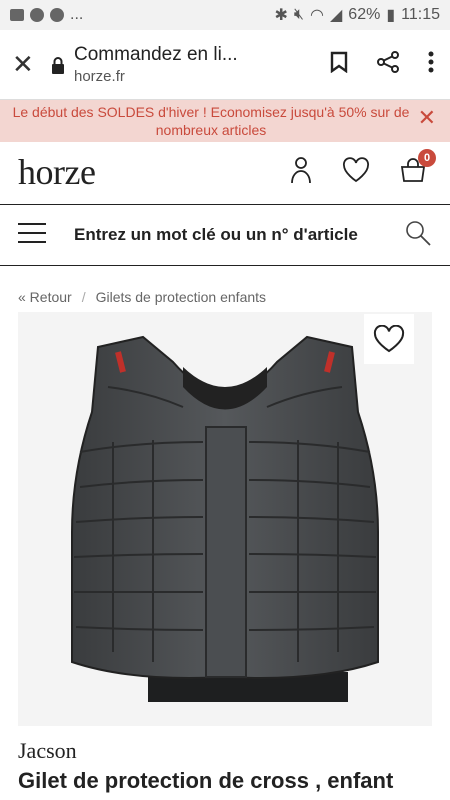  I want to click on product-wishlist-button, so click(389, 339).